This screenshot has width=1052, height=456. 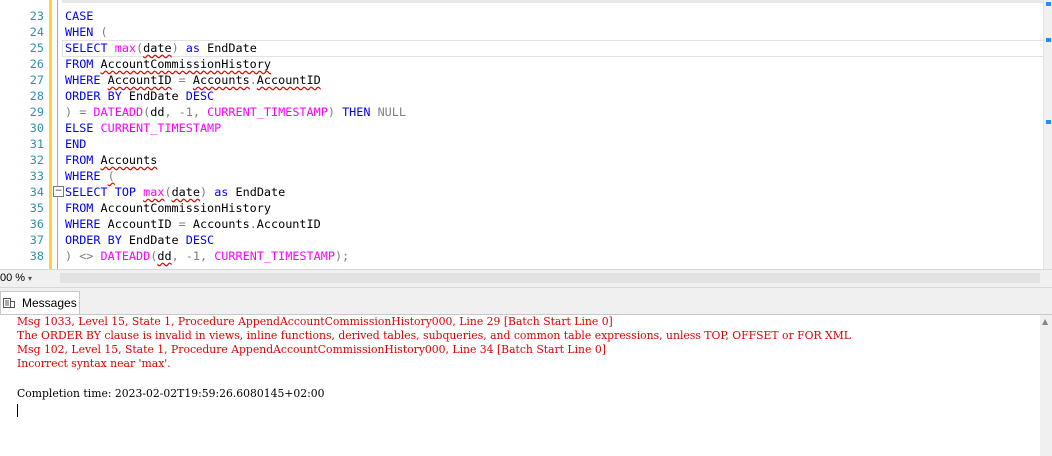 I want to click on results-tab-strip: Messages, so click(x=526, y=301).